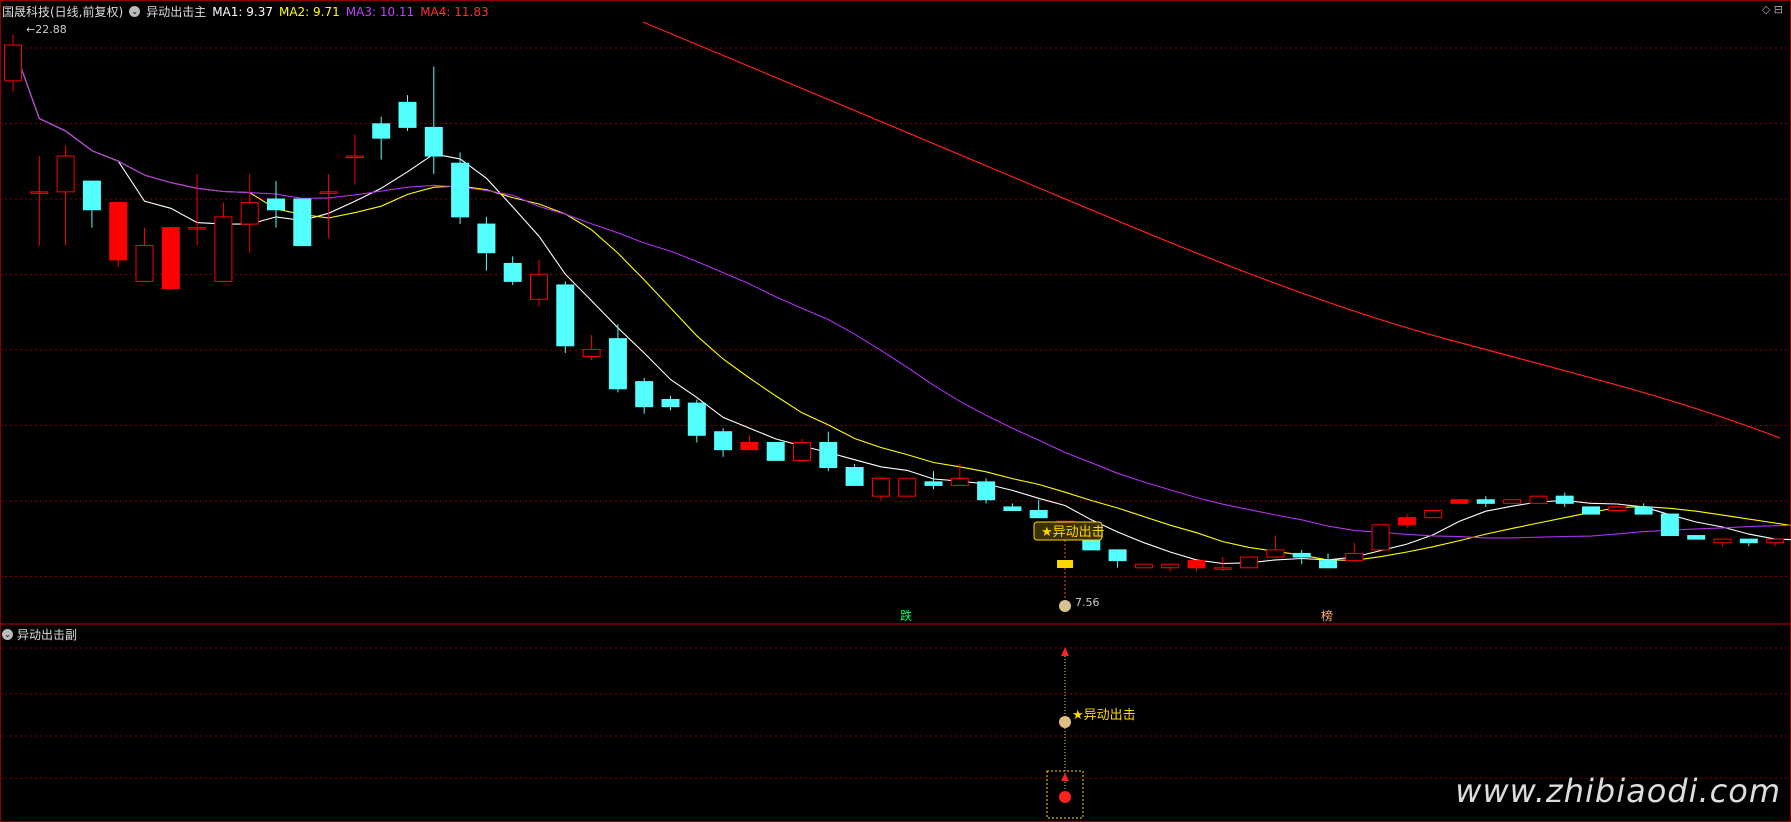  What do you see at coordinates (1087, 602) in the screenshot?
I see `low-price-label: 7.56` at bounding box center [1087, 602].